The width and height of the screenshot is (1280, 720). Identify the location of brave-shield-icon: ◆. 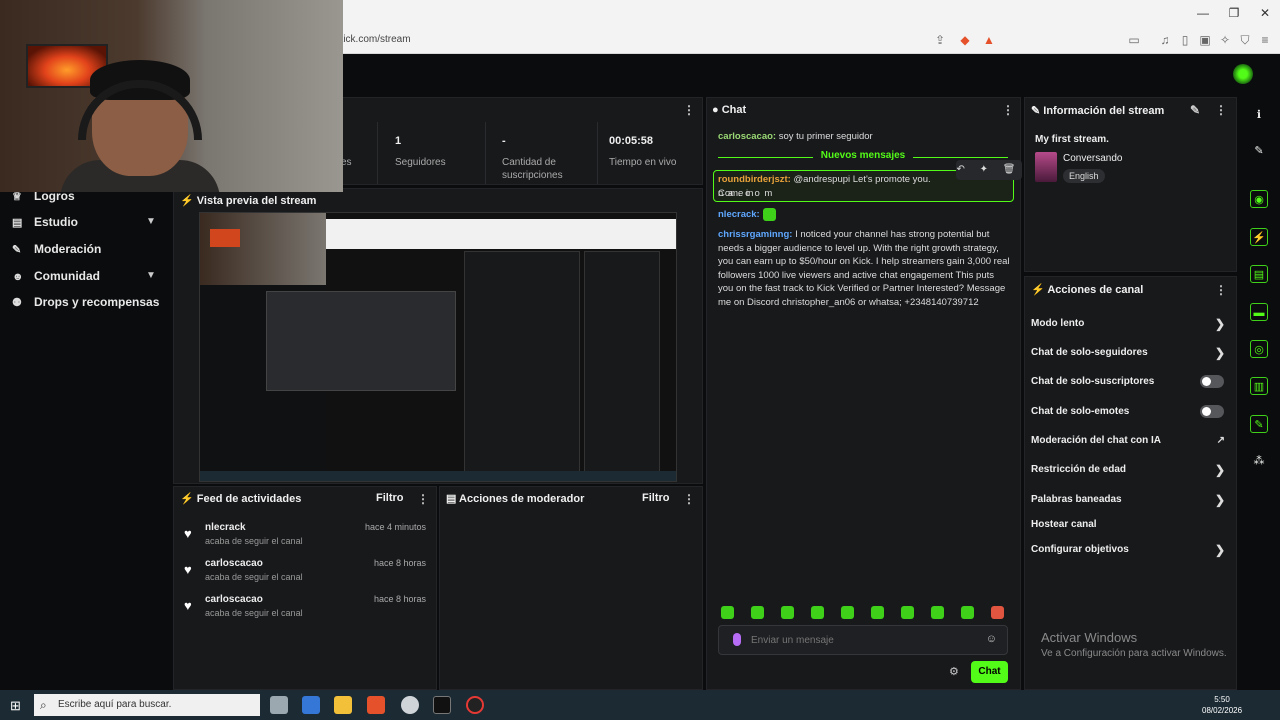
(965, 40).